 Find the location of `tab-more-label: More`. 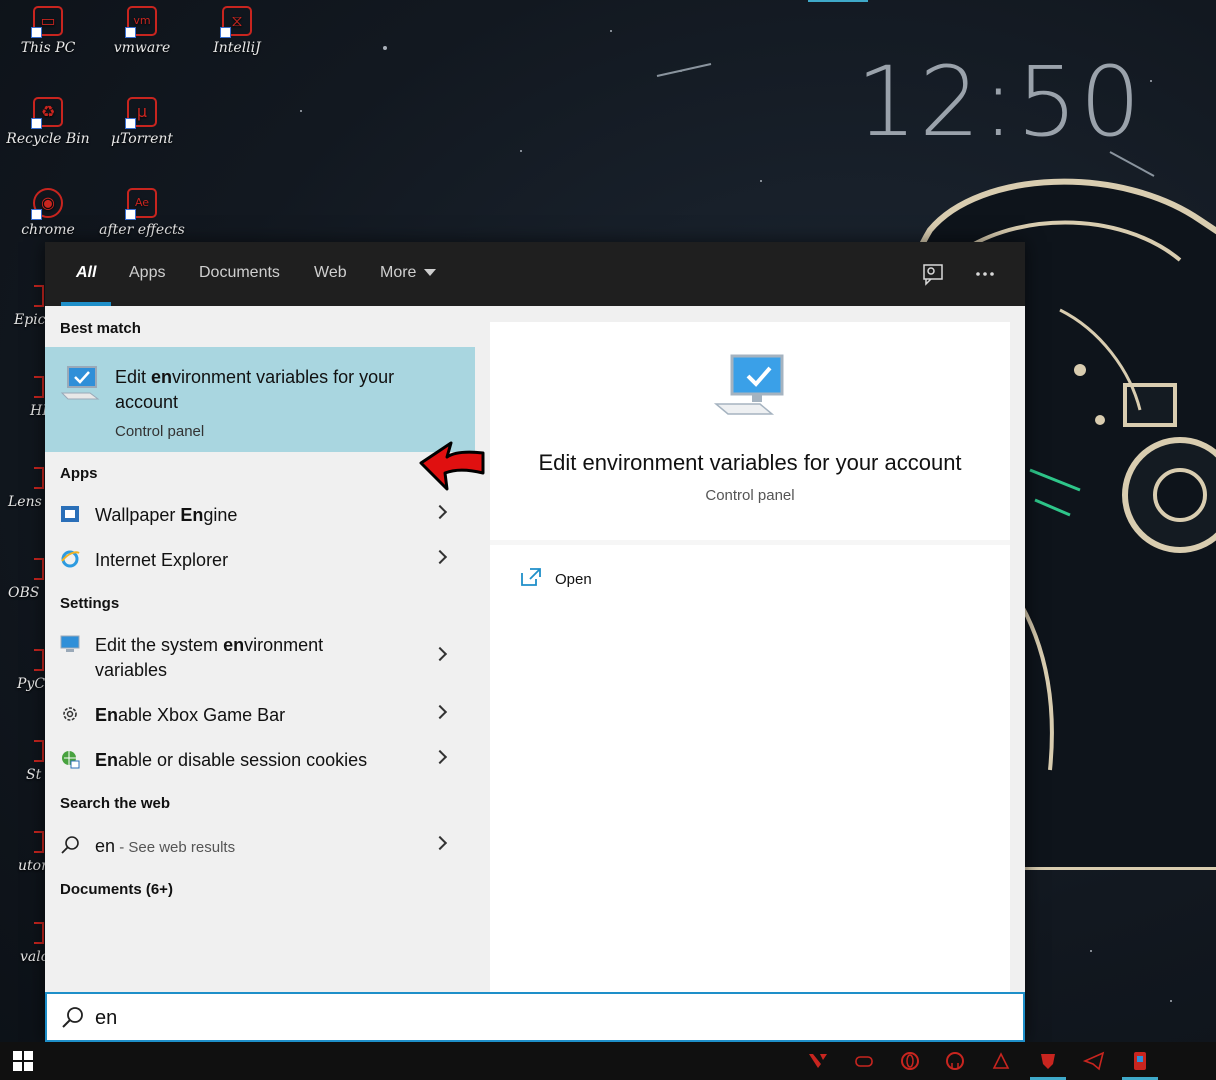

tab-more-label: More is located at coordinates (398, 272).